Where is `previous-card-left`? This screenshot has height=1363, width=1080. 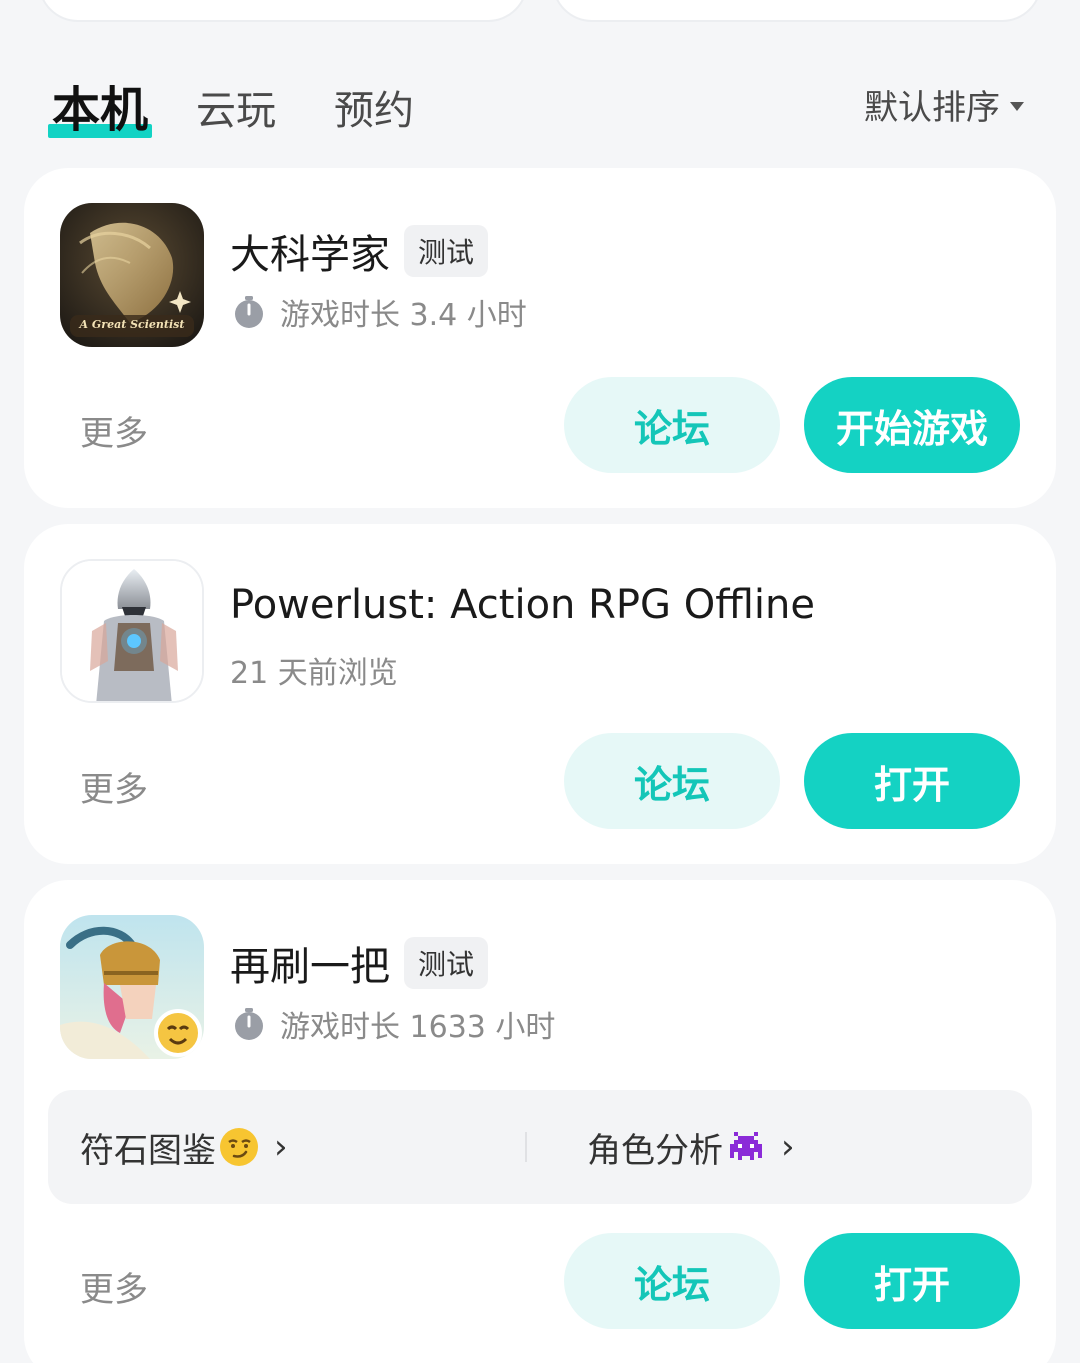
previous-card-left is located at coordinates (283, 11).